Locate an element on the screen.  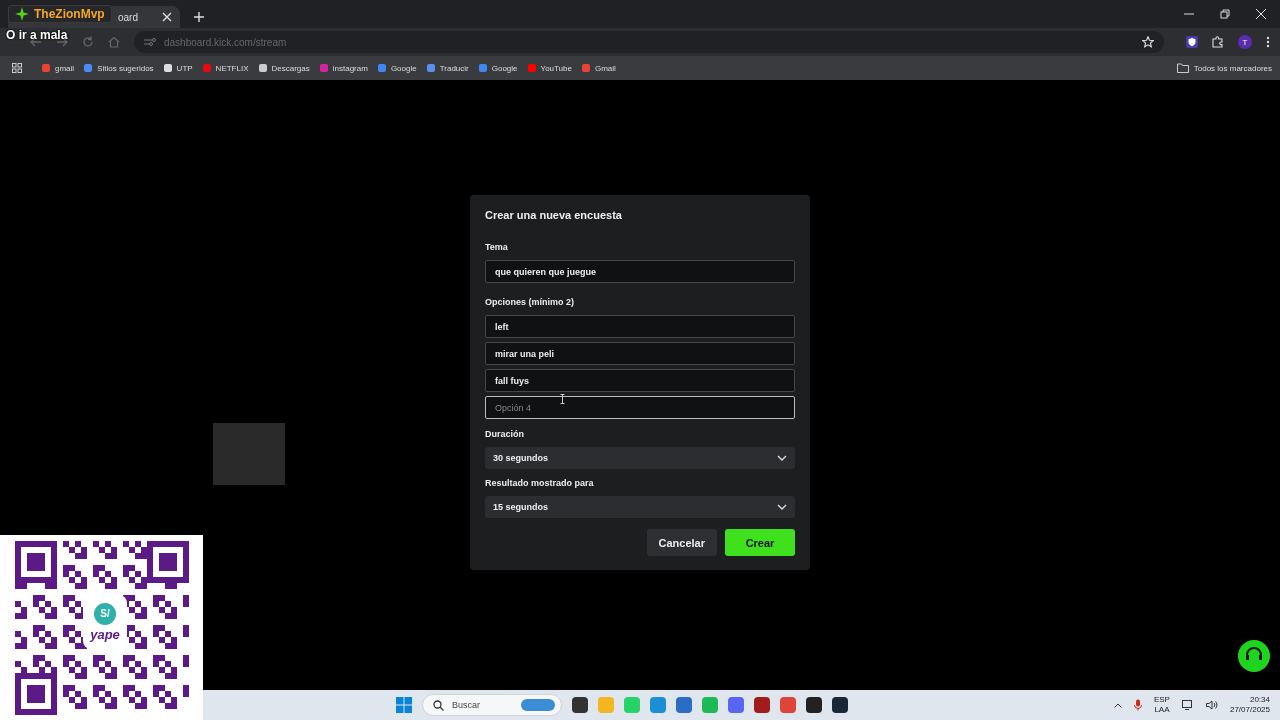
bookmark-link: UTP is located at coordinates (178, 68).